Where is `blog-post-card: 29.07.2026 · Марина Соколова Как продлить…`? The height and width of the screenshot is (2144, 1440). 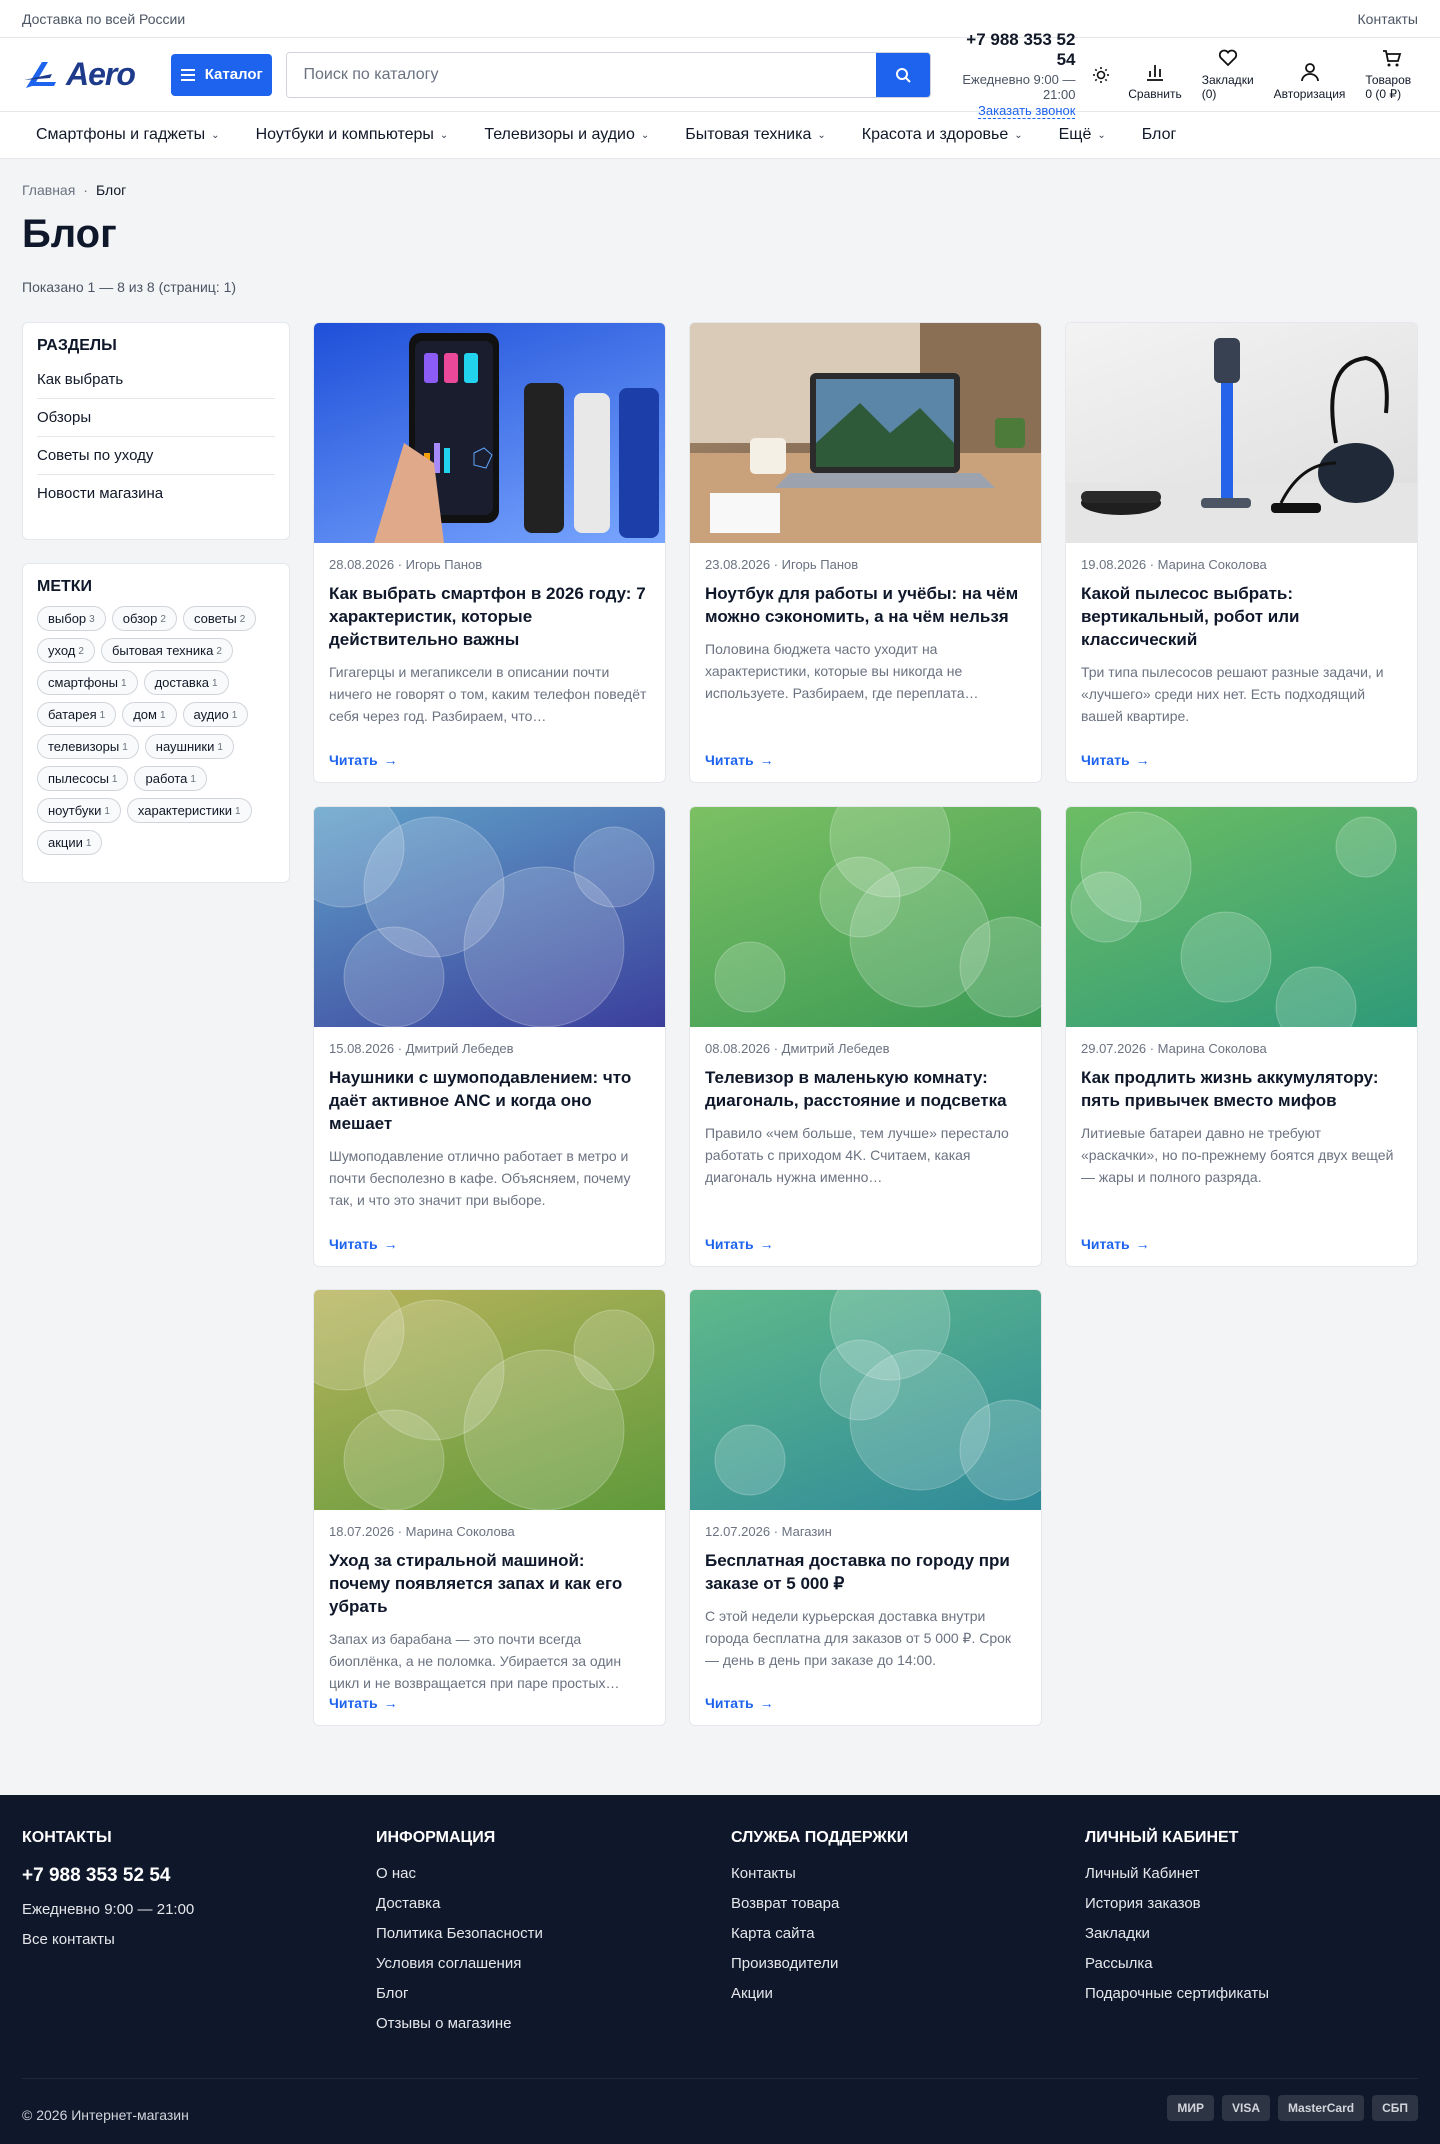
blog-post-card: 29.07.2026 · Марина Соколова Как продлить… is located at coordinates (1241, 1036).